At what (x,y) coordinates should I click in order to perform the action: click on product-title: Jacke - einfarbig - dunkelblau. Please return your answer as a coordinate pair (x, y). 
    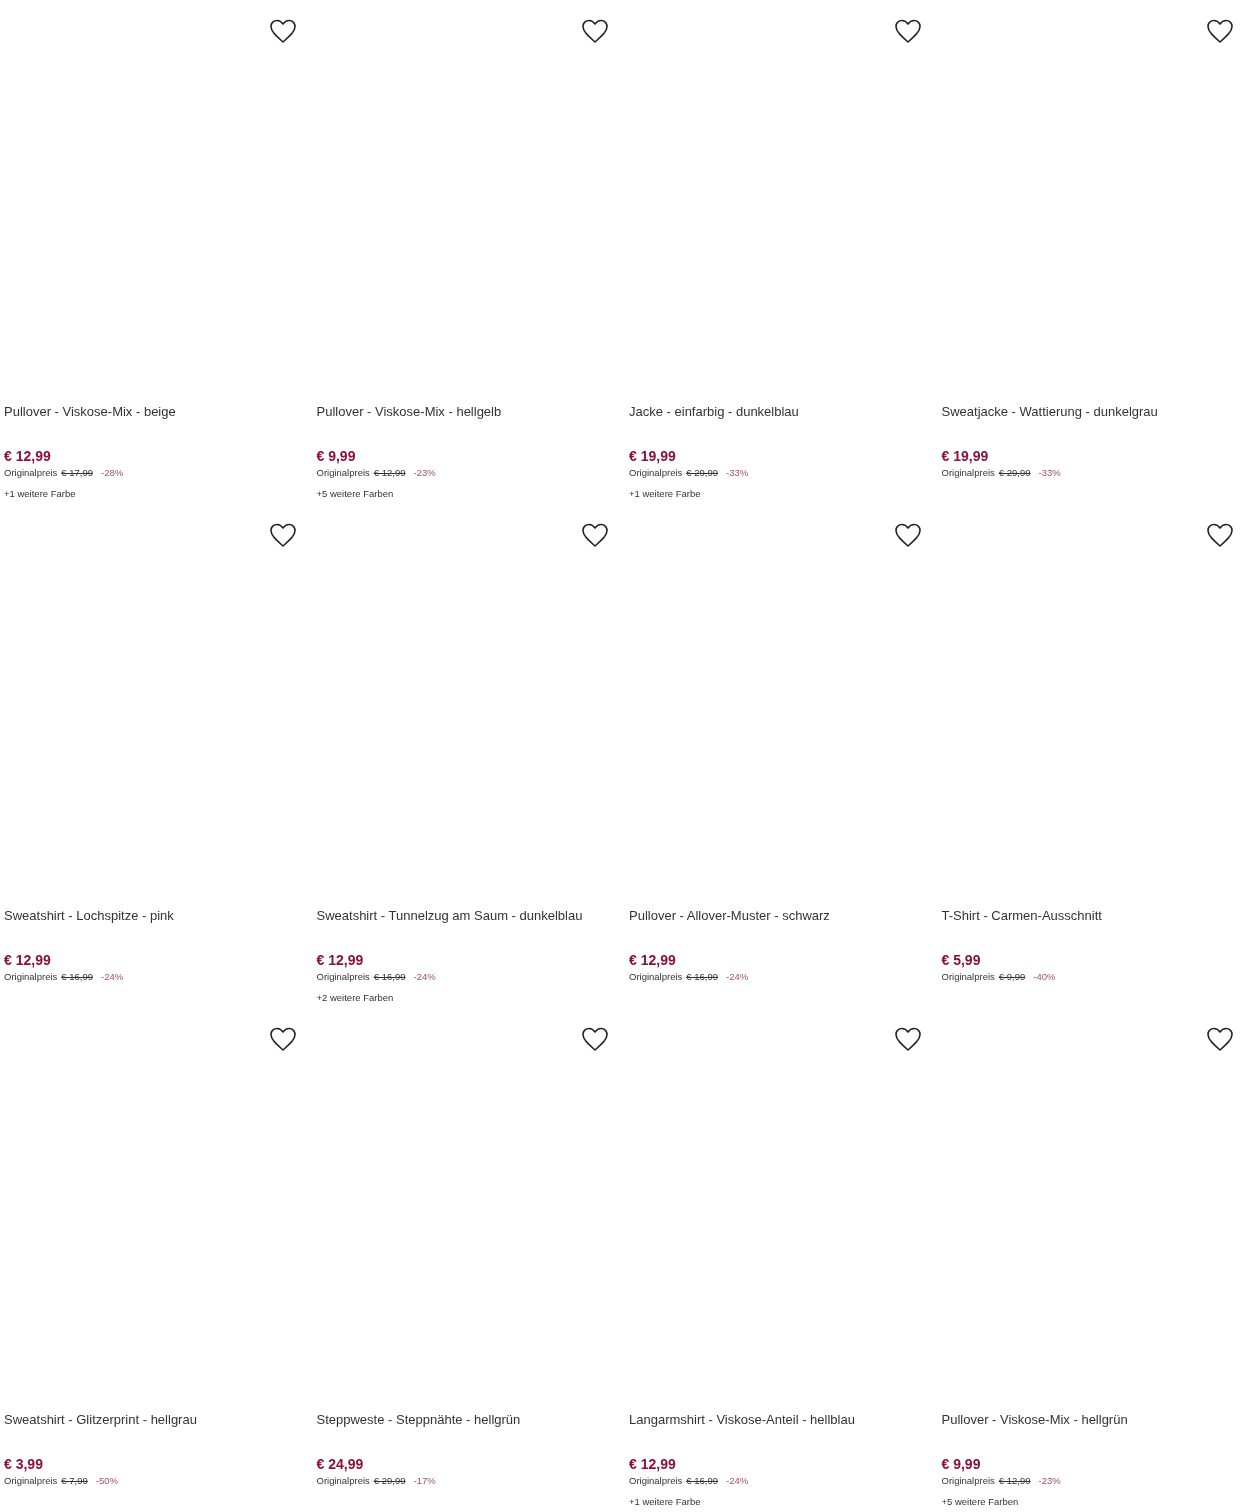
    Looking at the image, I should click on (783, 412).